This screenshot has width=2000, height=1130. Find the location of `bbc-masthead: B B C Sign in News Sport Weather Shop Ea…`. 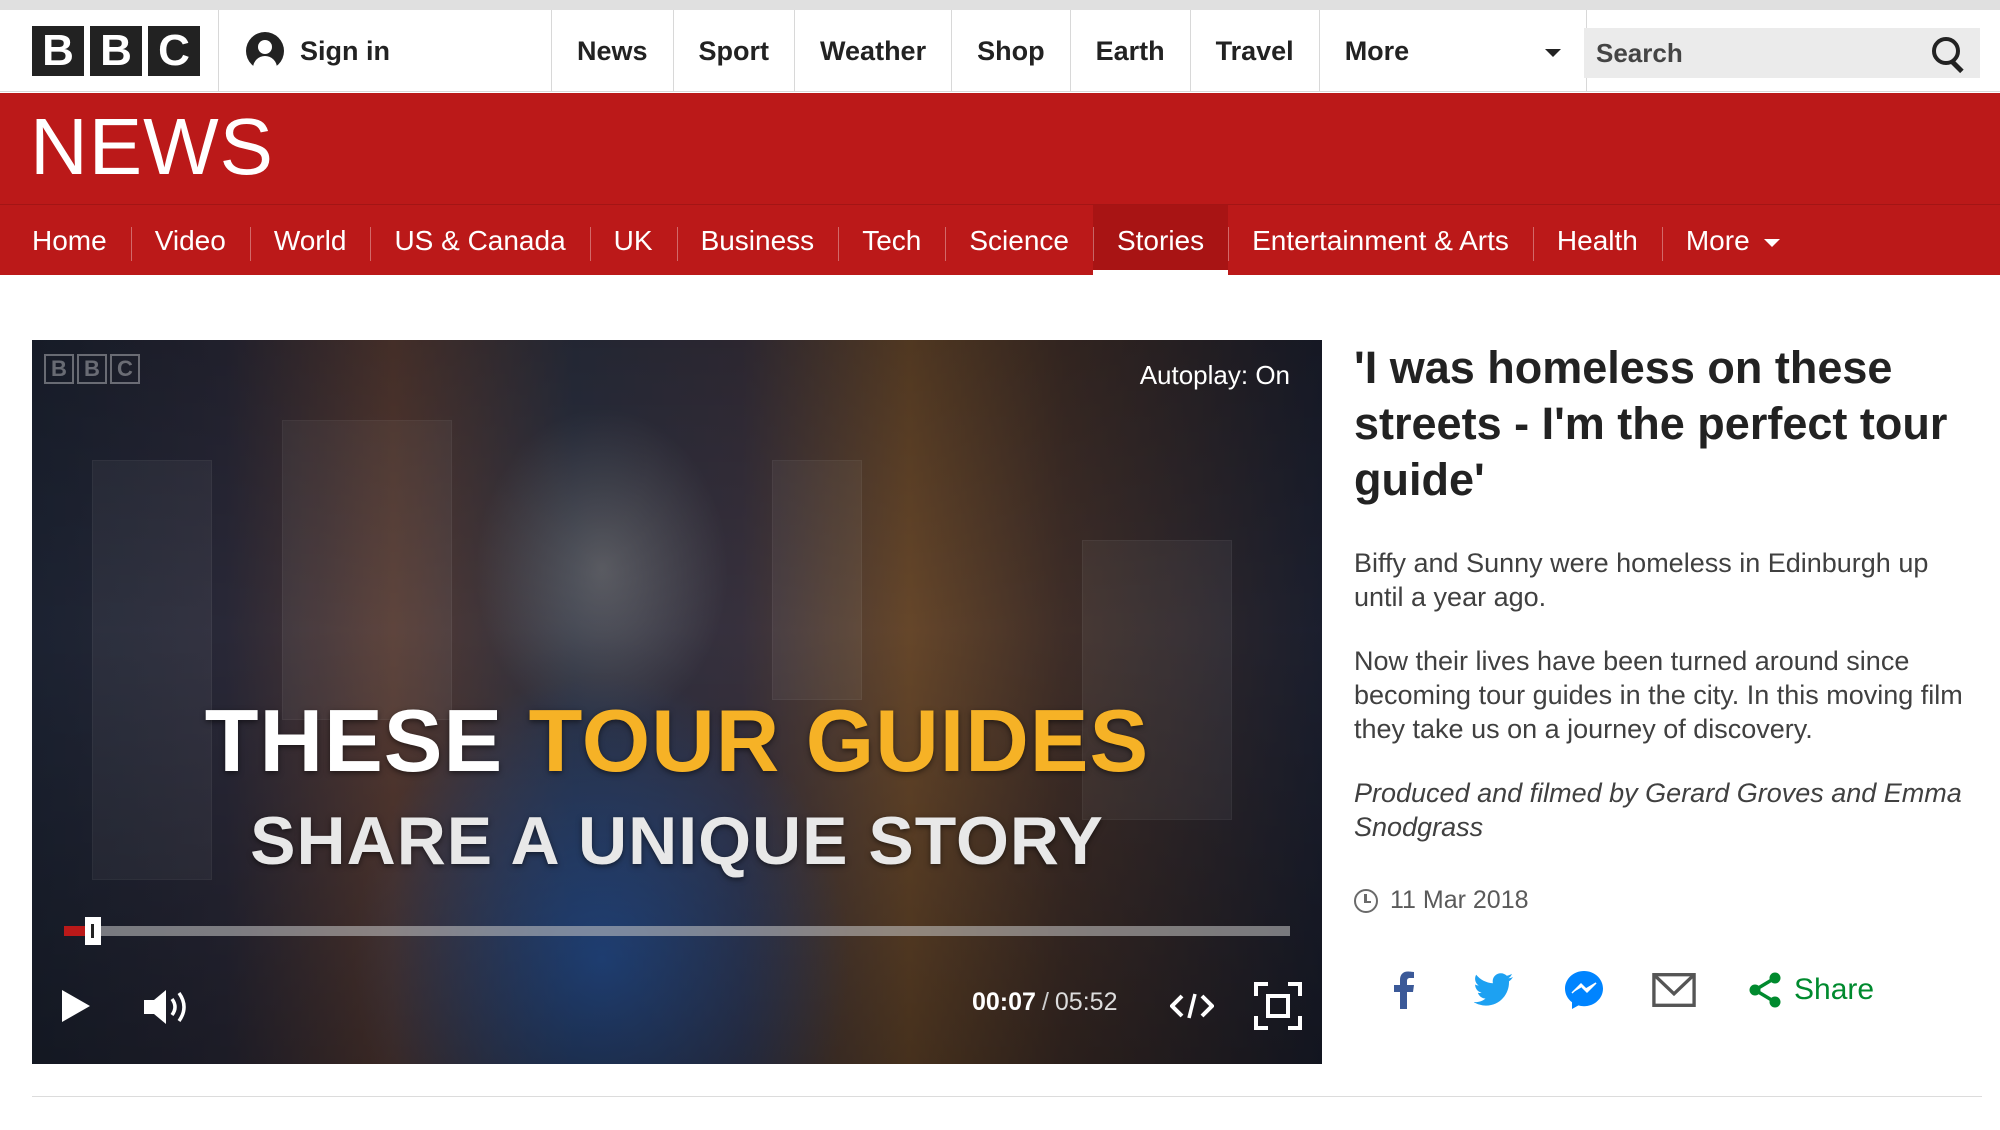

bbc-masthead: B B C Sign in News Sport Weather Shop Ea… is located at coordinates (1000, 51).